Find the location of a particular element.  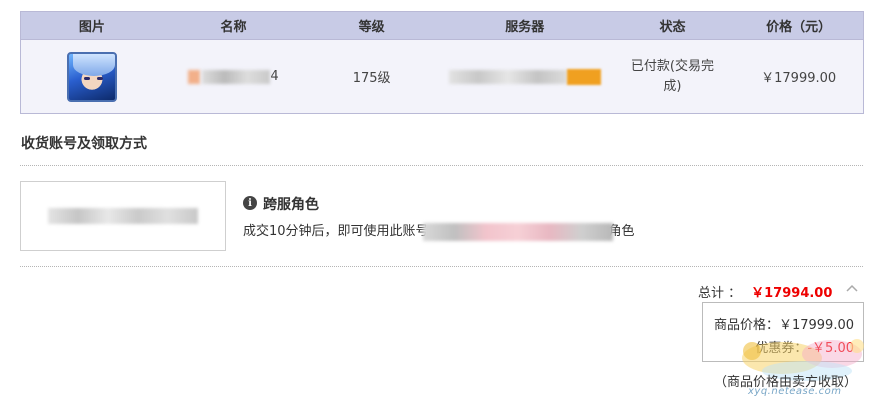

cell-server is located at coordinates (525, 76).